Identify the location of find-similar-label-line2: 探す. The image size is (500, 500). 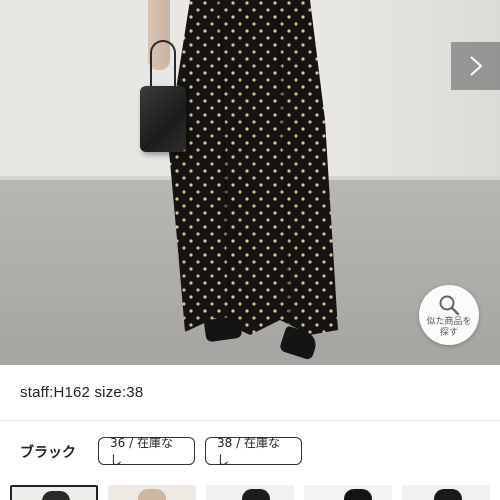
(448, 332).